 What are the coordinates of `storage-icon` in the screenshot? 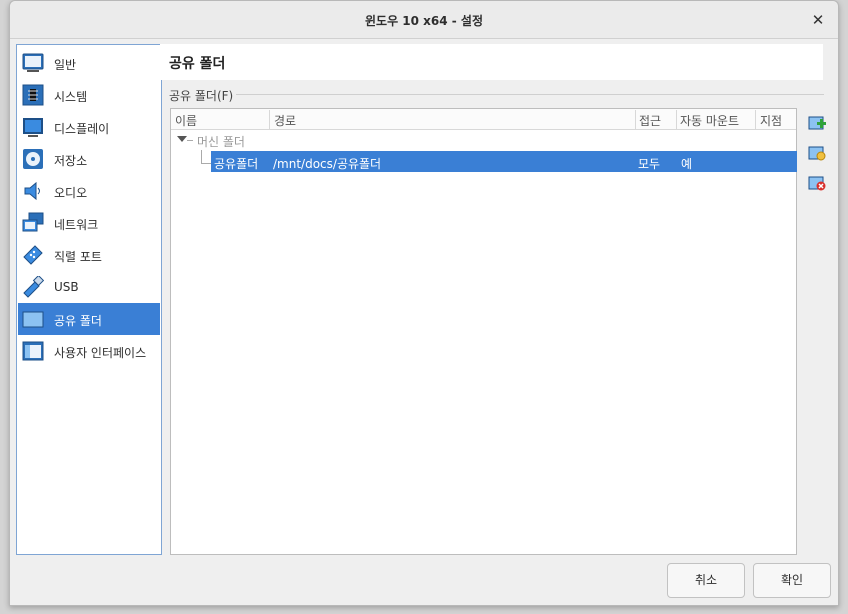 It's located at (33, 159).